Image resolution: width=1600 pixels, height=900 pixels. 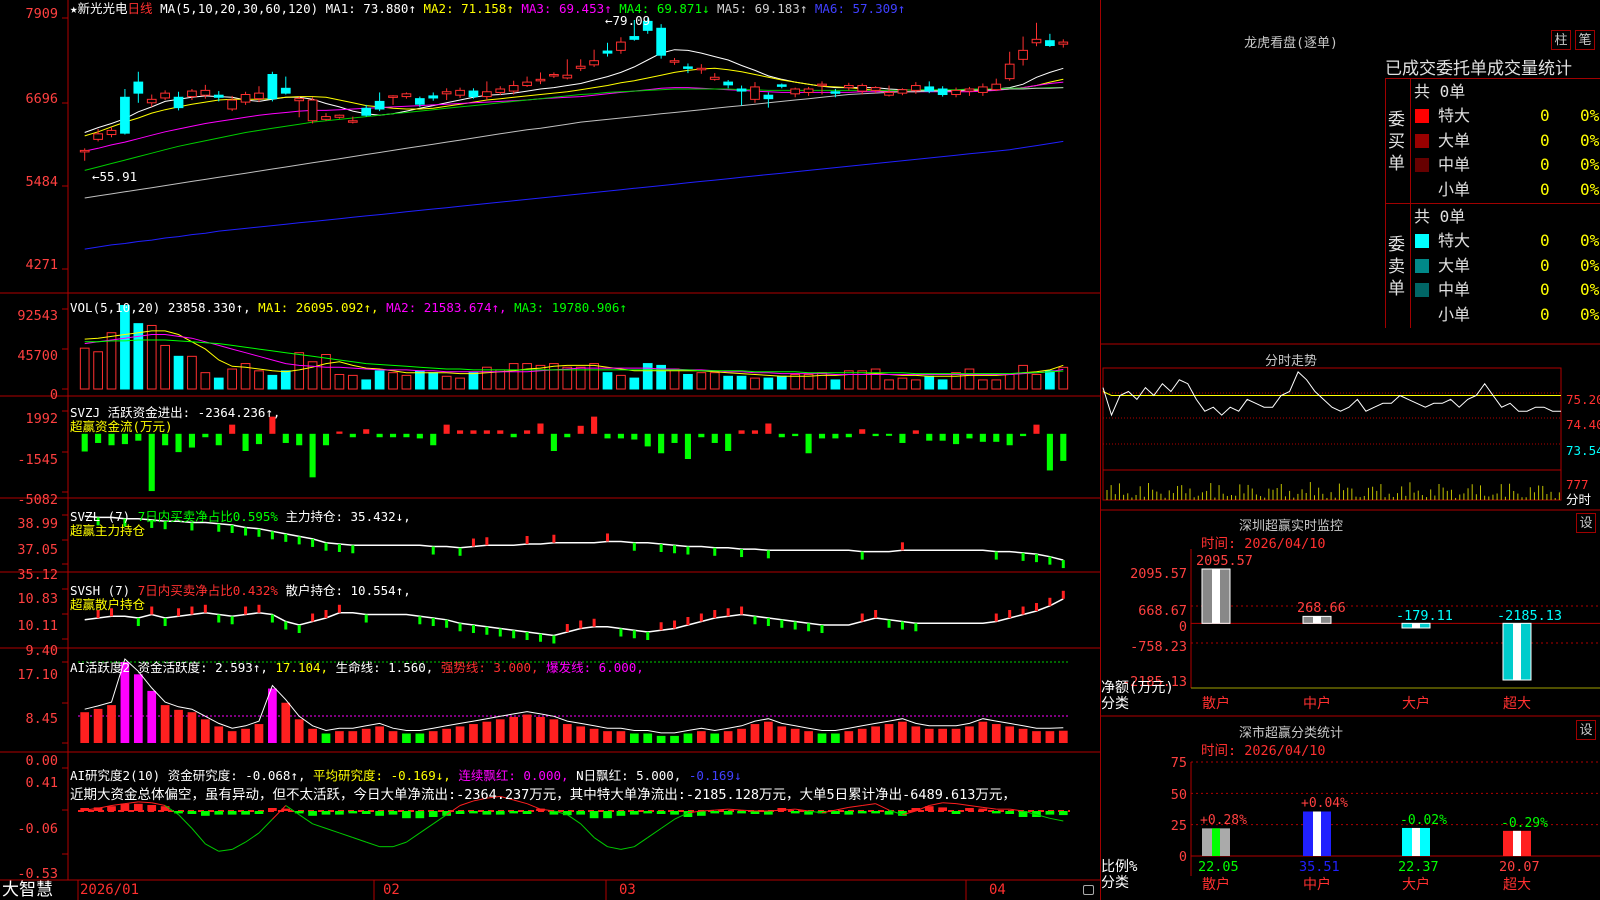 I want to click on buy-row-pct-2: 0%, so click(x=1590, y=164).